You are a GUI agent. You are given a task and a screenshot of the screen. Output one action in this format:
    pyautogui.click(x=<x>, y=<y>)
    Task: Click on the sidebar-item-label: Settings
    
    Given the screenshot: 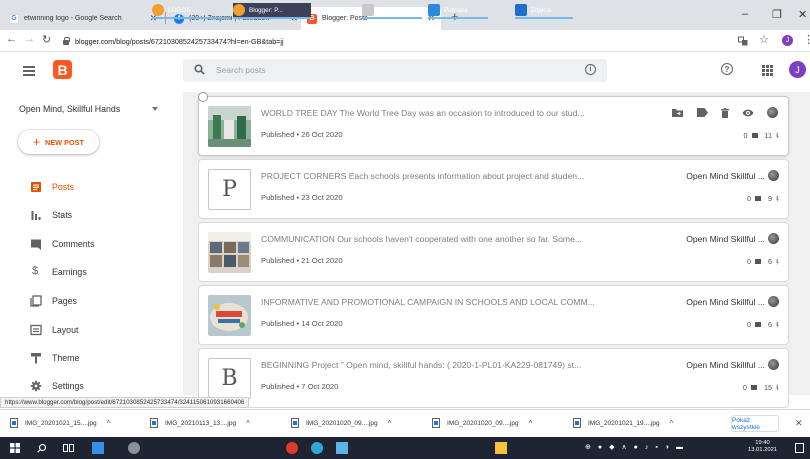 What is the action you would take?
    pyautogui.click(x=68, y=386)
    